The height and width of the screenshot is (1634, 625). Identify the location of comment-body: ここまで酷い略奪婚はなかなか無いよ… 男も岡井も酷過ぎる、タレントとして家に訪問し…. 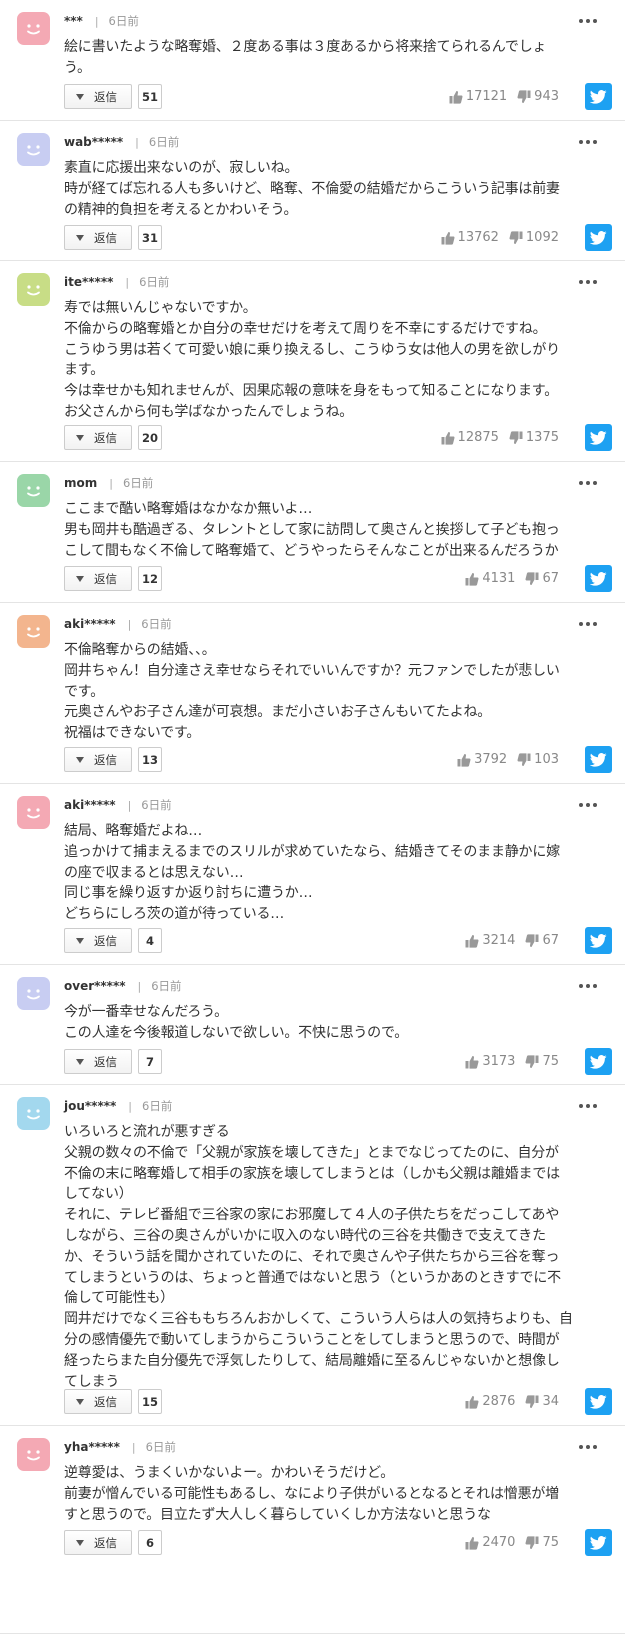
(338, 530).